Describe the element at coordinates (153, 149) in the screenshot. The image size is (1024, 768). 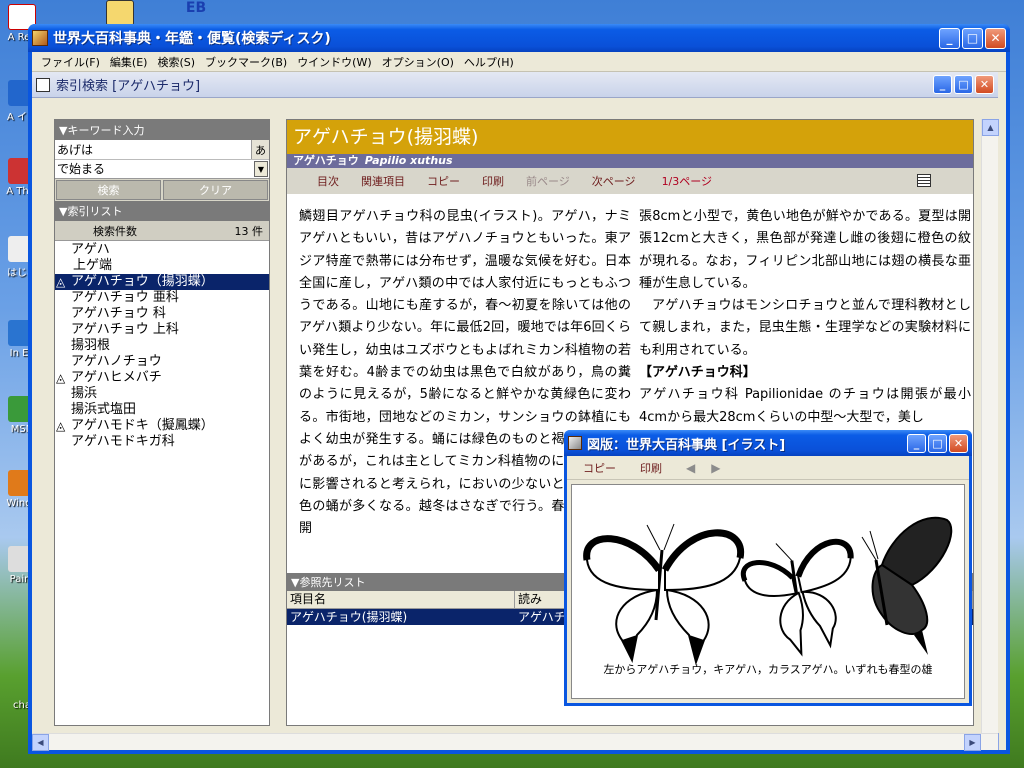
I see `keyword-input` at that location.